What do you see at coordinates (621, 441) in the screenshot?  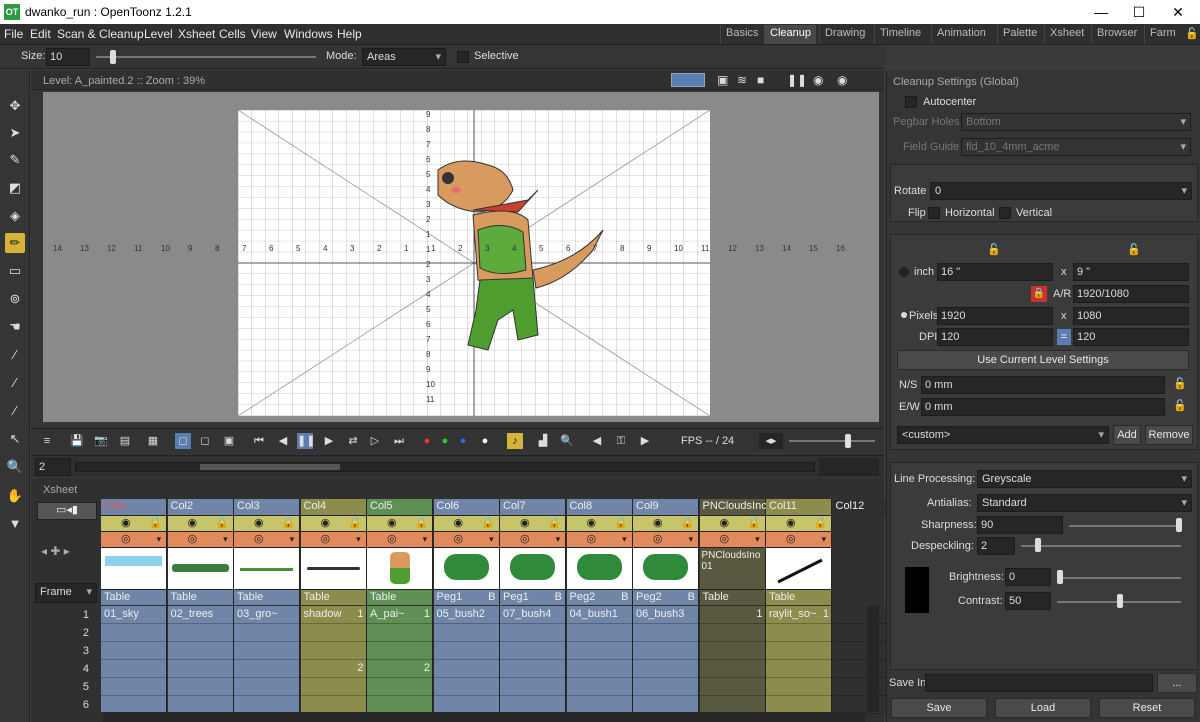 I see `key-icon: ⚿` at bounding box center [621, 441].